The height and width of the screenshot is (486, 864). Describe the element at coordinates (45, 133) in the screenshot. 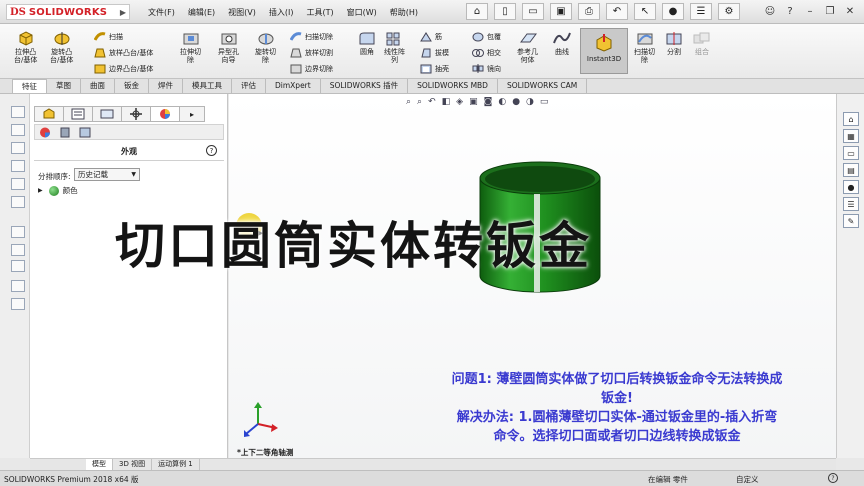

I see `appearance-color-icon` at that location.